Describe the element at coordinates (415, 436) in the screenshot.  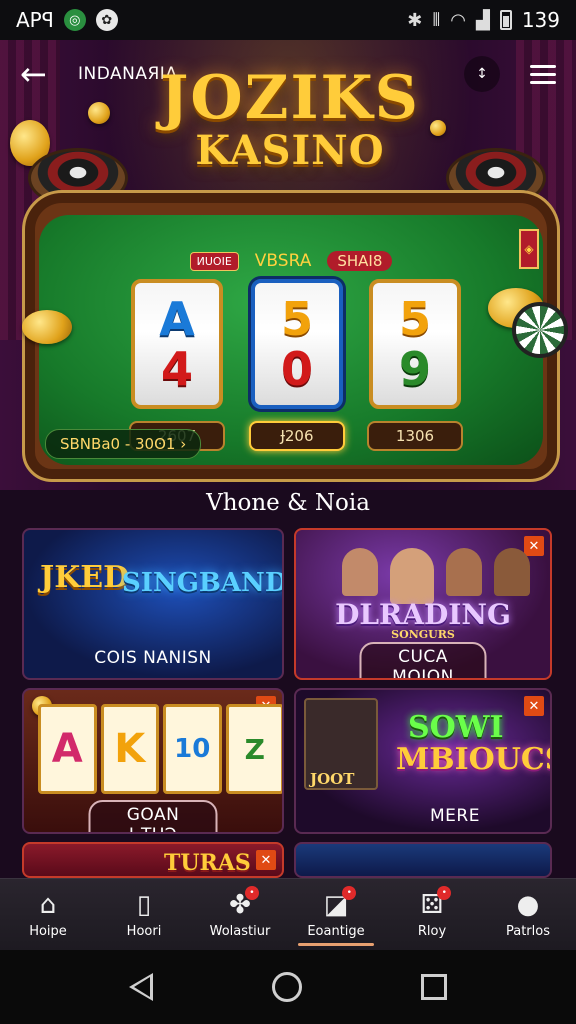
I see `reel-3-value: 1306` at that location.